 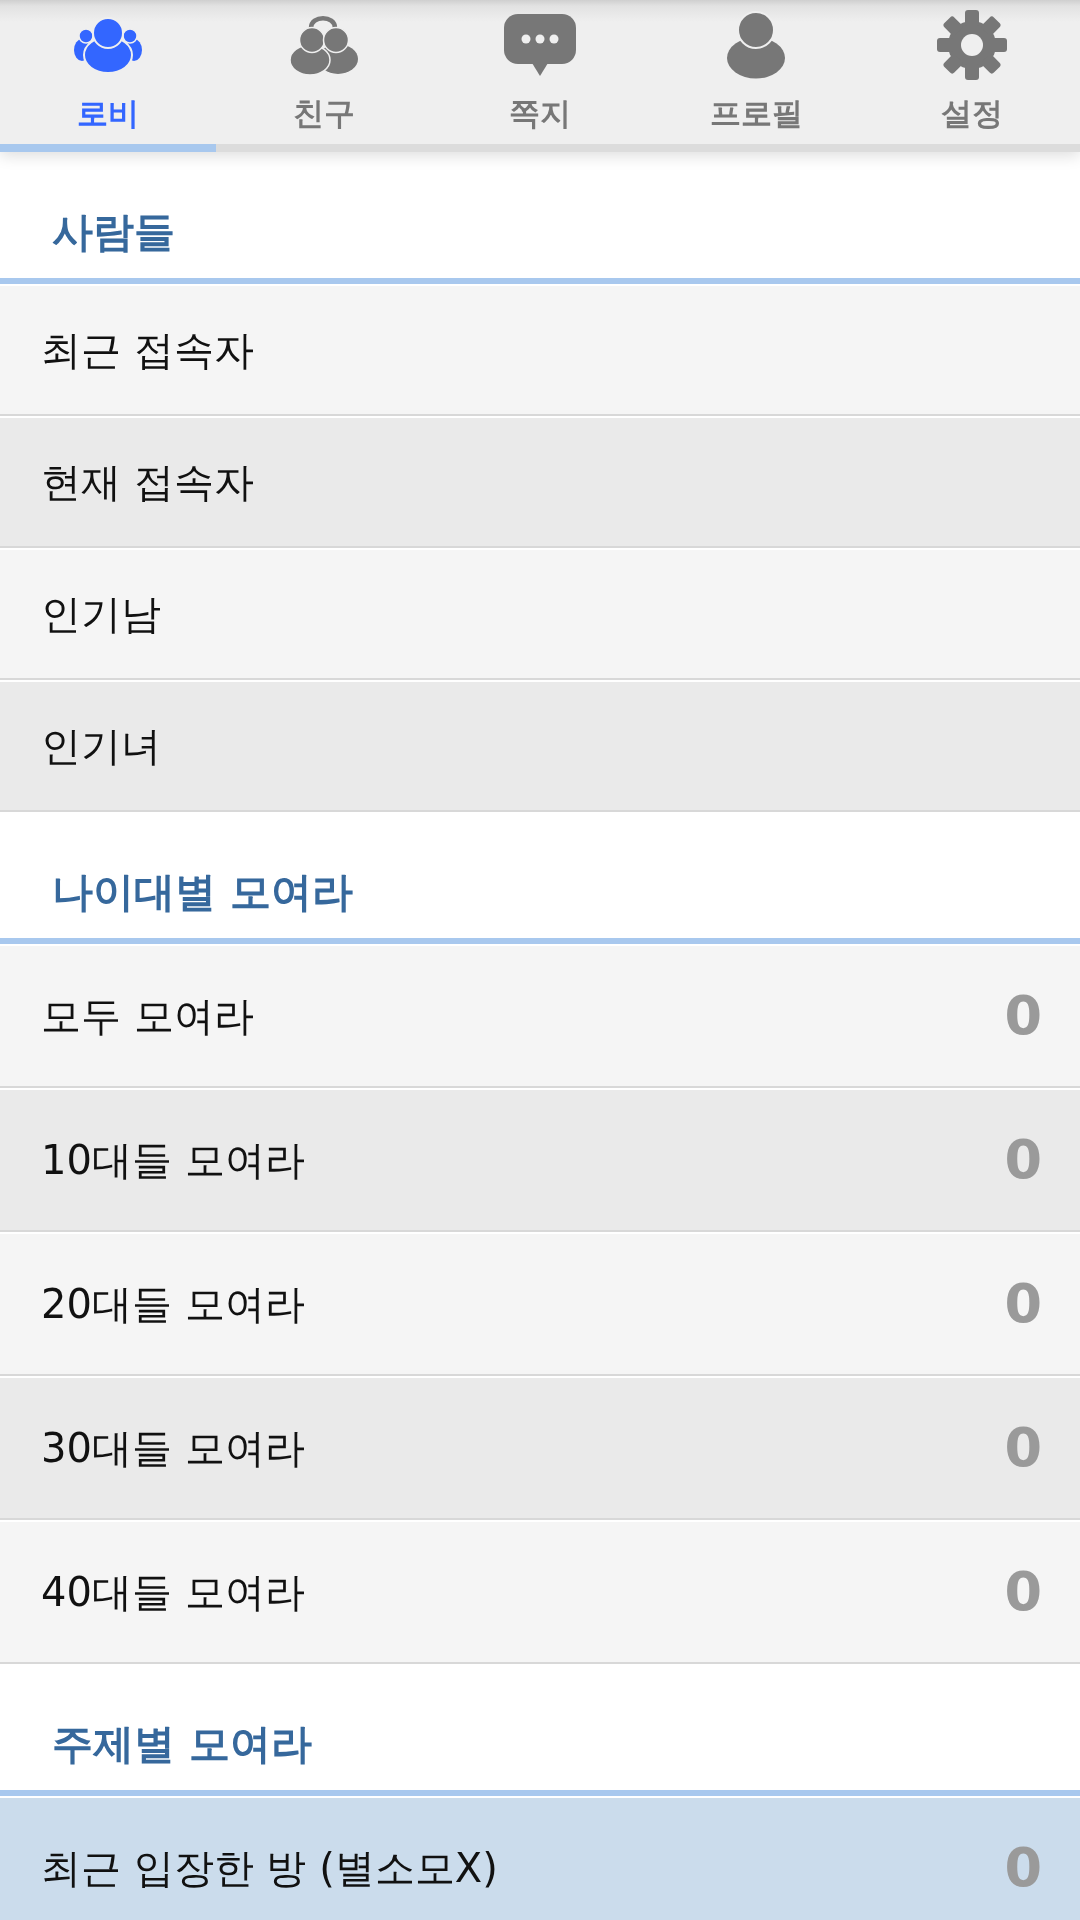 I want to click on list-row: 20대들 모여라 0, so click(x=540, y=1304).